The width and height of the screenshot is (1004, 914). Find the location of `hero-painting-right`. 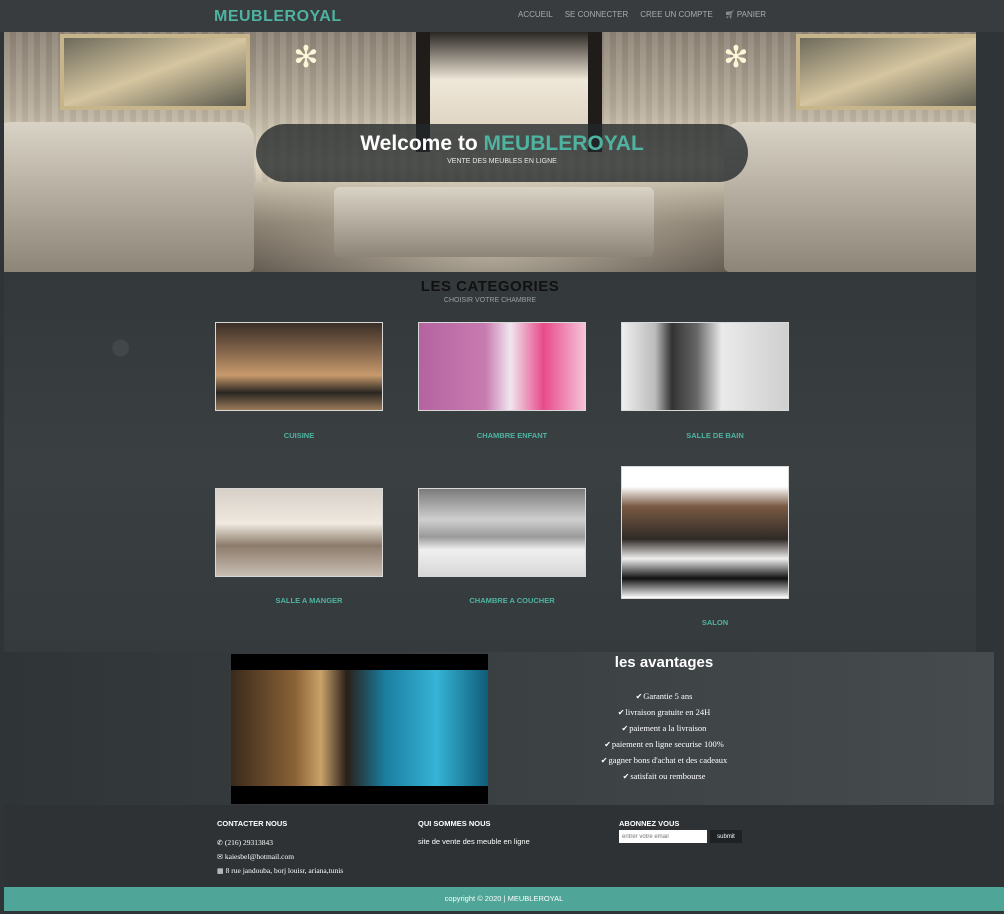

hero-painting-right is located at coordinates (886, 72).